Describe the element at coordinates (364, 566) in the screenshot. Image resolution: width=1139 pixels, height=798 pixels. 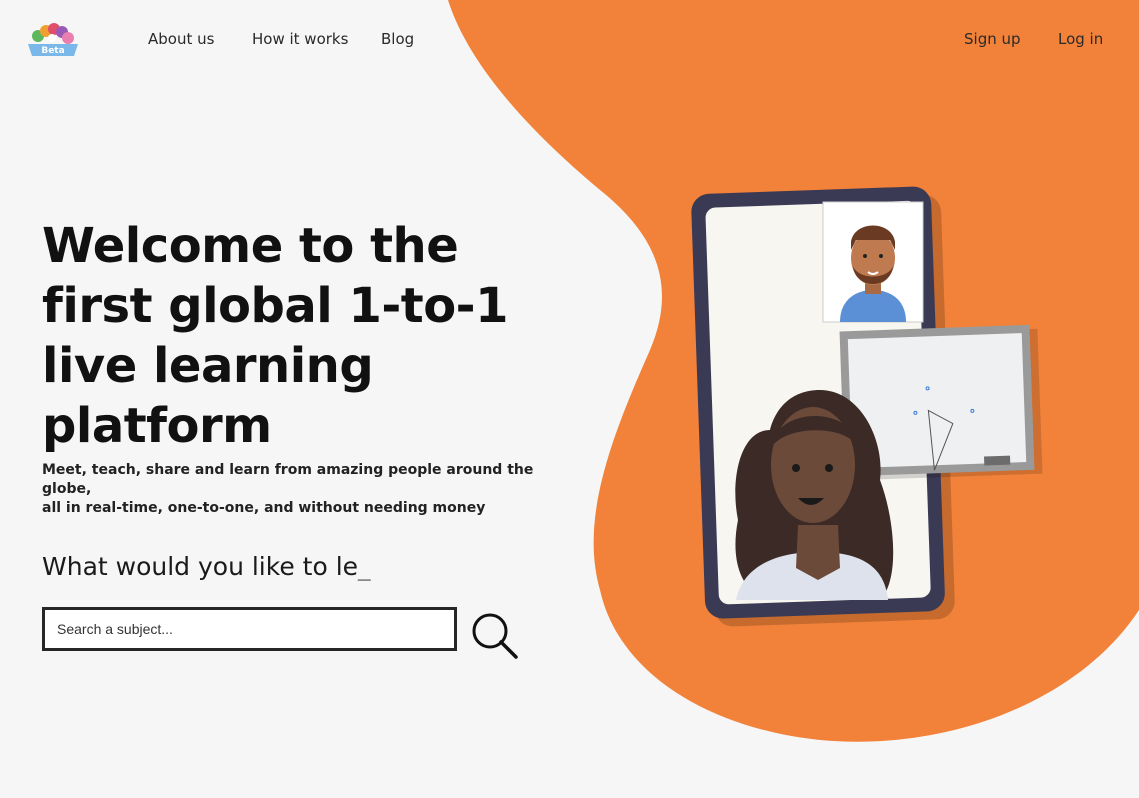
I see `typing-cursor: _` at that location.